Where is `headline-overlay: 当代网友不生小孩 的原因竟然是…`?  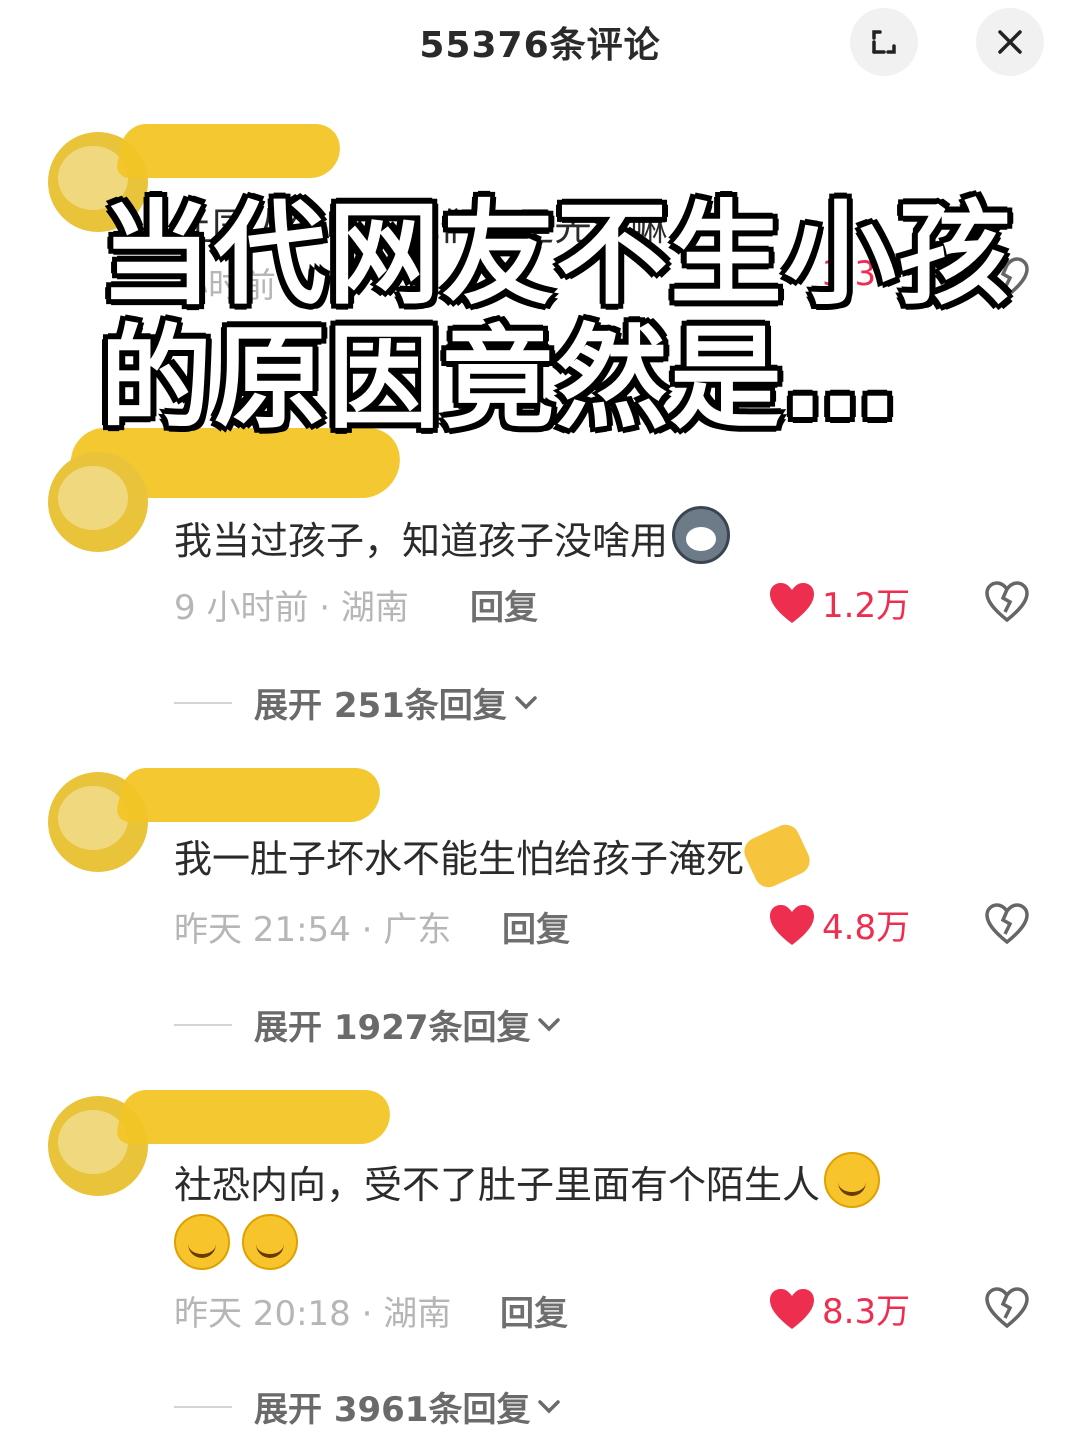 headline-overlay: 当代网友不生小孩 的原因竟然是… is located at coordinates (555, 320).